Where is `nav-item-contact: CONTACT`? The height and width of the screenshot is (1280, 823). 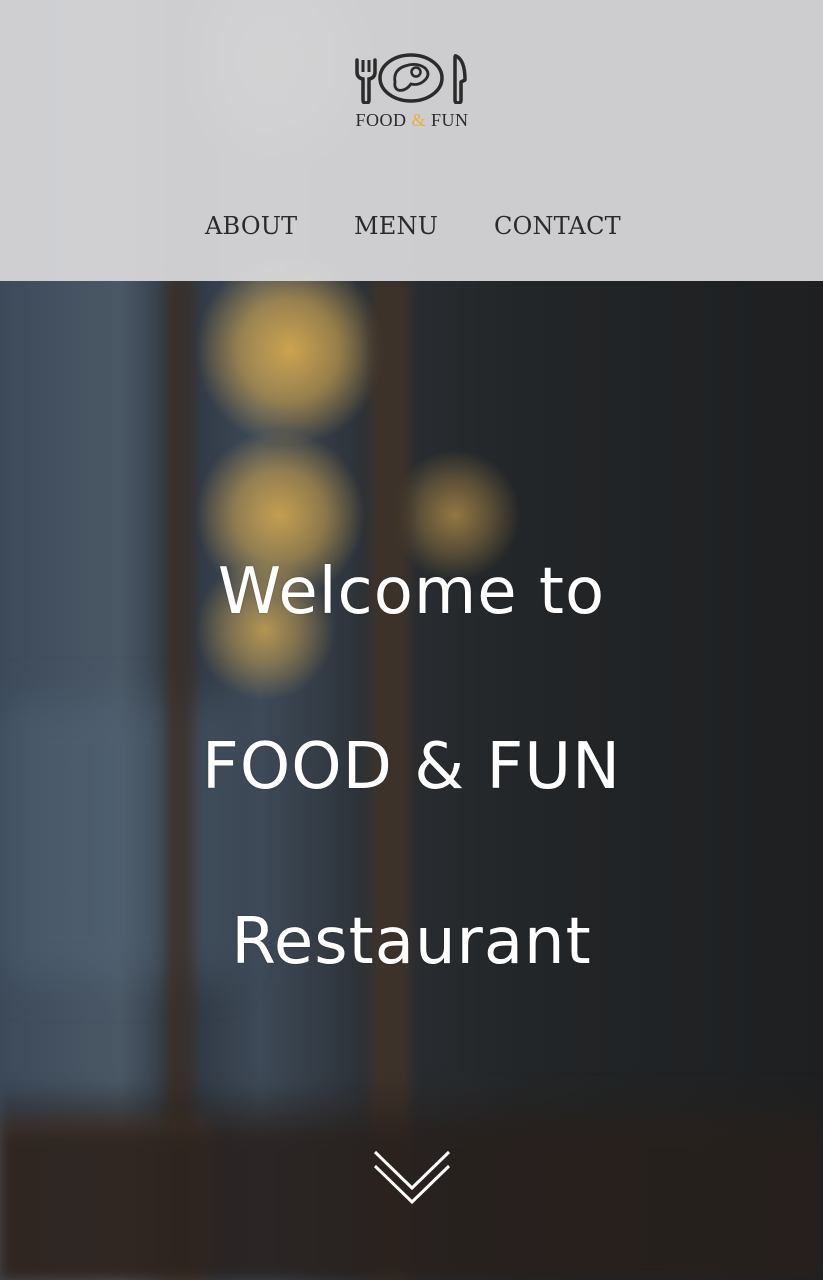
nav-item-contact: CONTACT is located at coordinates (557, 226).